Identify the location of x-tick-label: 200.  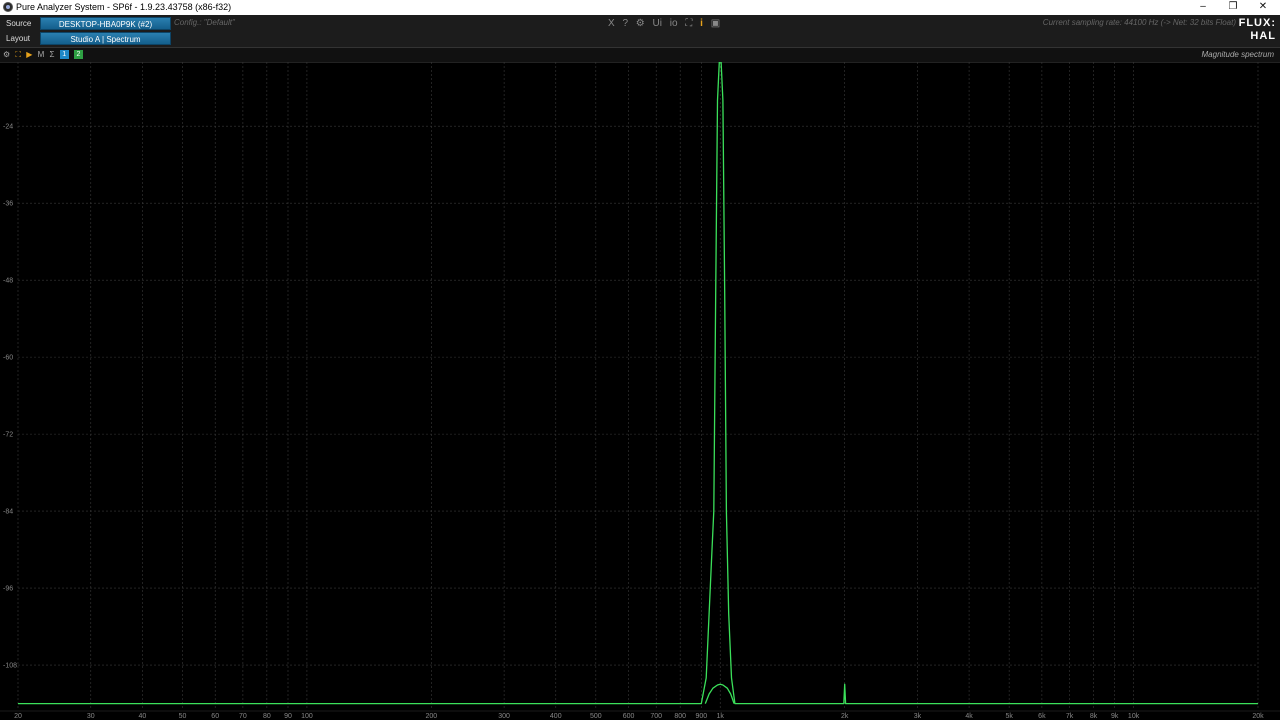
(431, 716).